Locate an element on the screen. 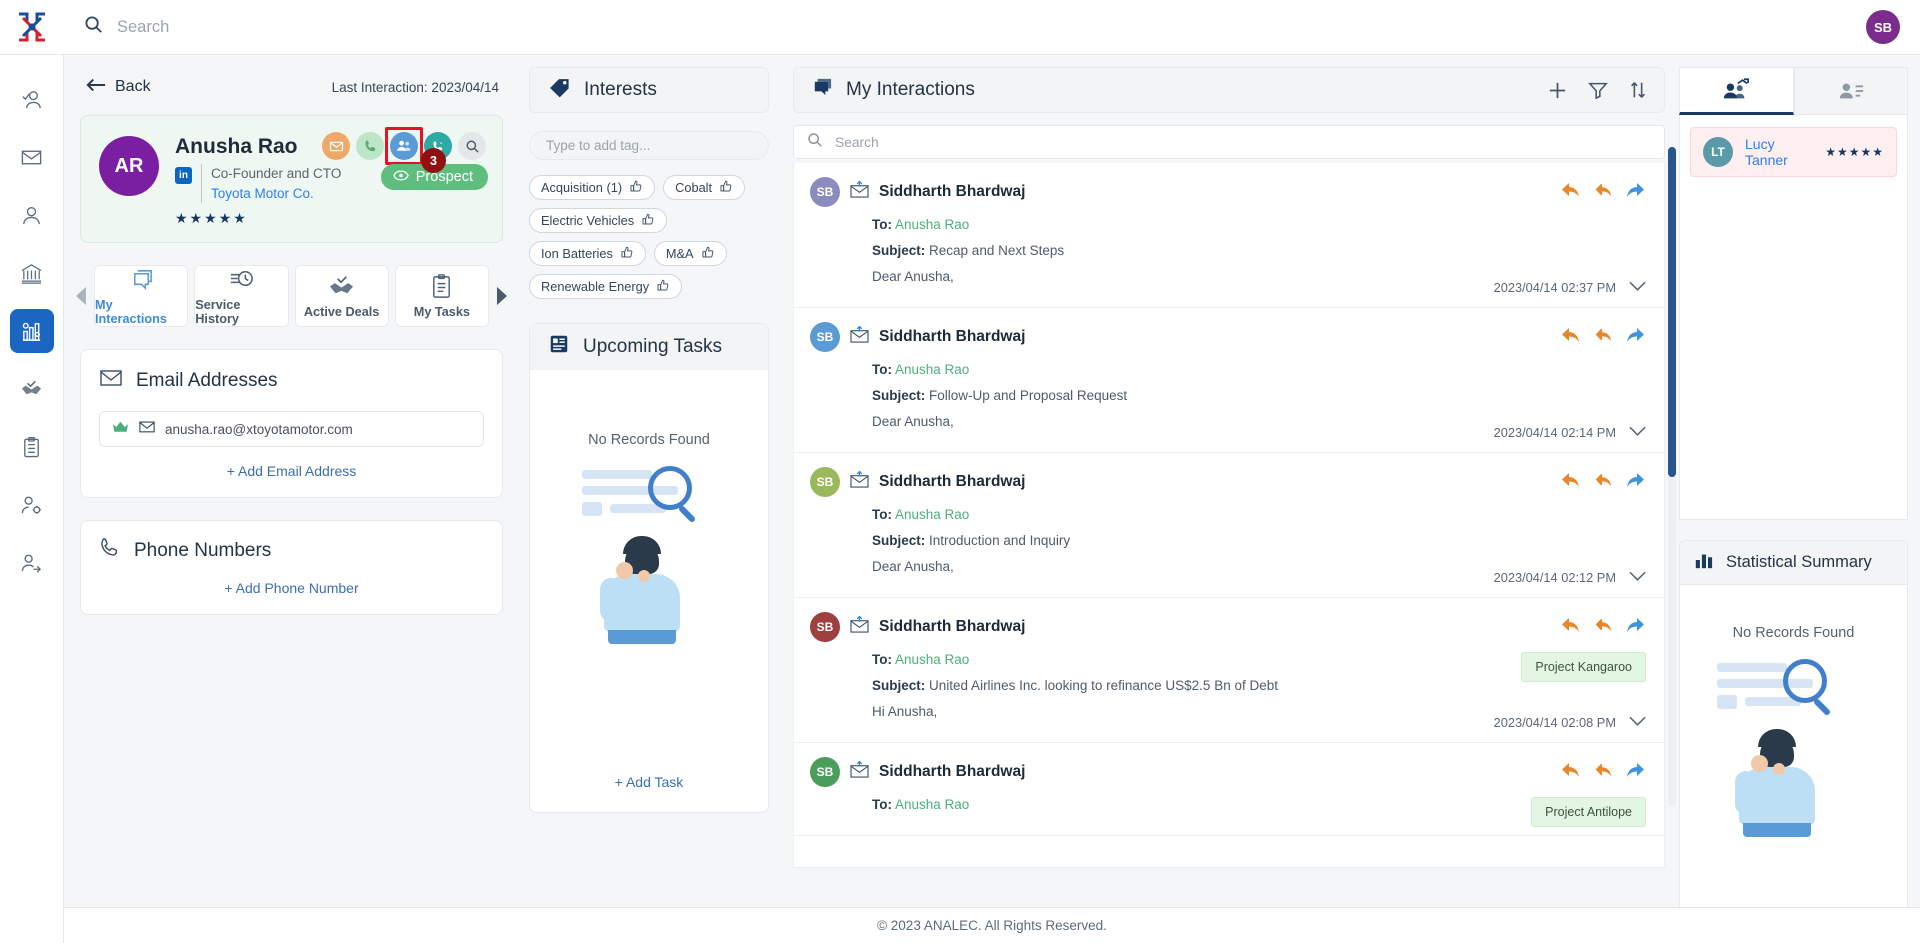 The image size is (1920, 943). interactions-scrollbar is located at coordinates (1672, 477).